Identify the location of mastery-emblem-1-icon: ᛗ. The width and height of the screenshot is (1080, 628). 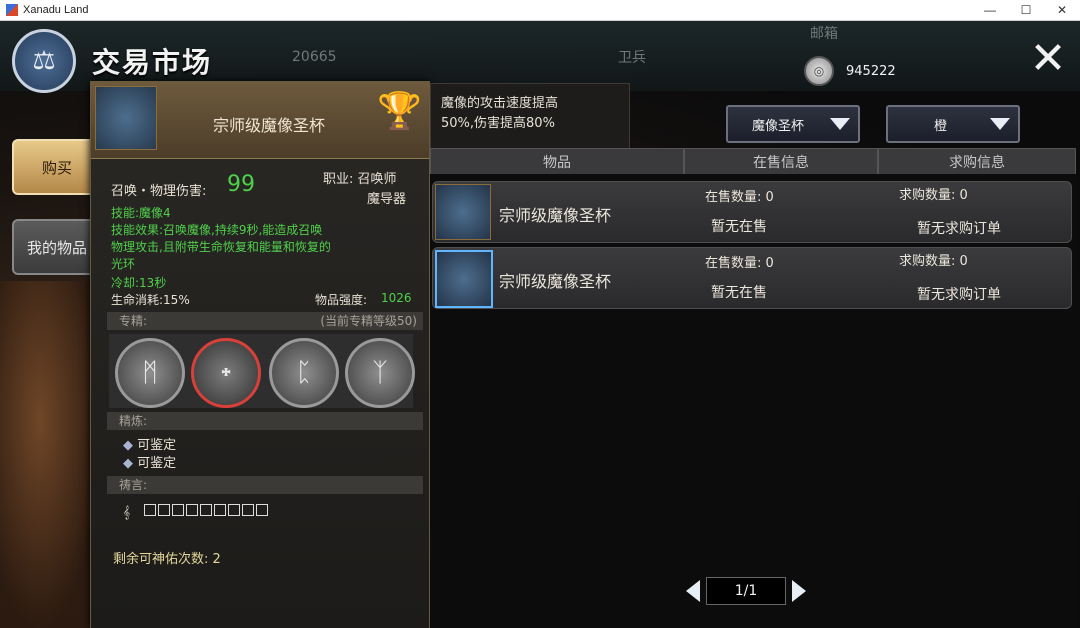
(150, 373).